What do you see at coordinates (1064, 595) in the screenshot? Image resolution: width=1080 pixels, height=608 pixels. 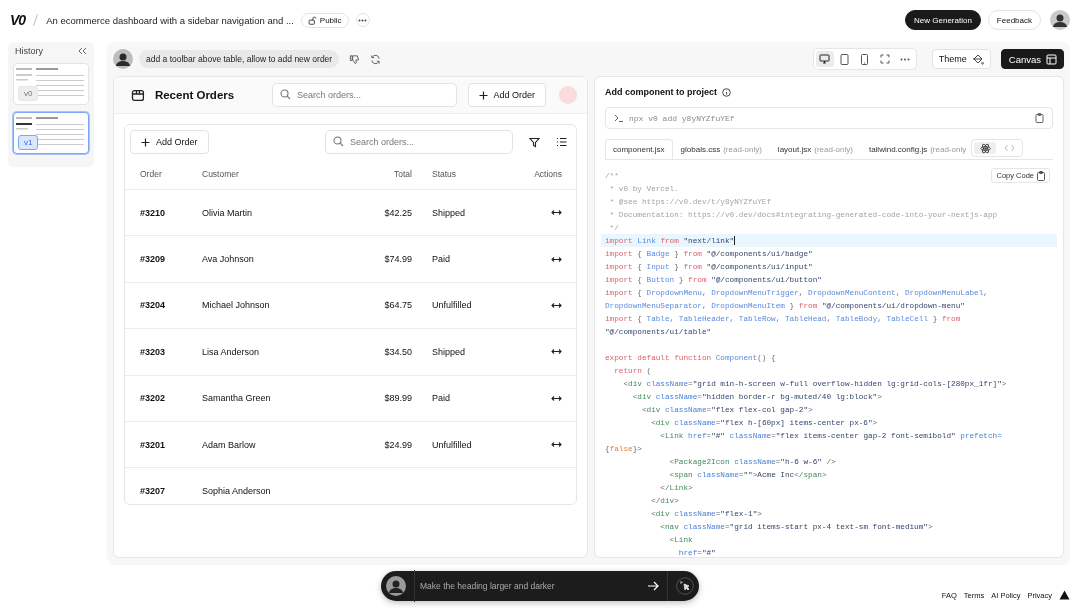 I see `triangle-icon` at bounding box center [1064, 595].